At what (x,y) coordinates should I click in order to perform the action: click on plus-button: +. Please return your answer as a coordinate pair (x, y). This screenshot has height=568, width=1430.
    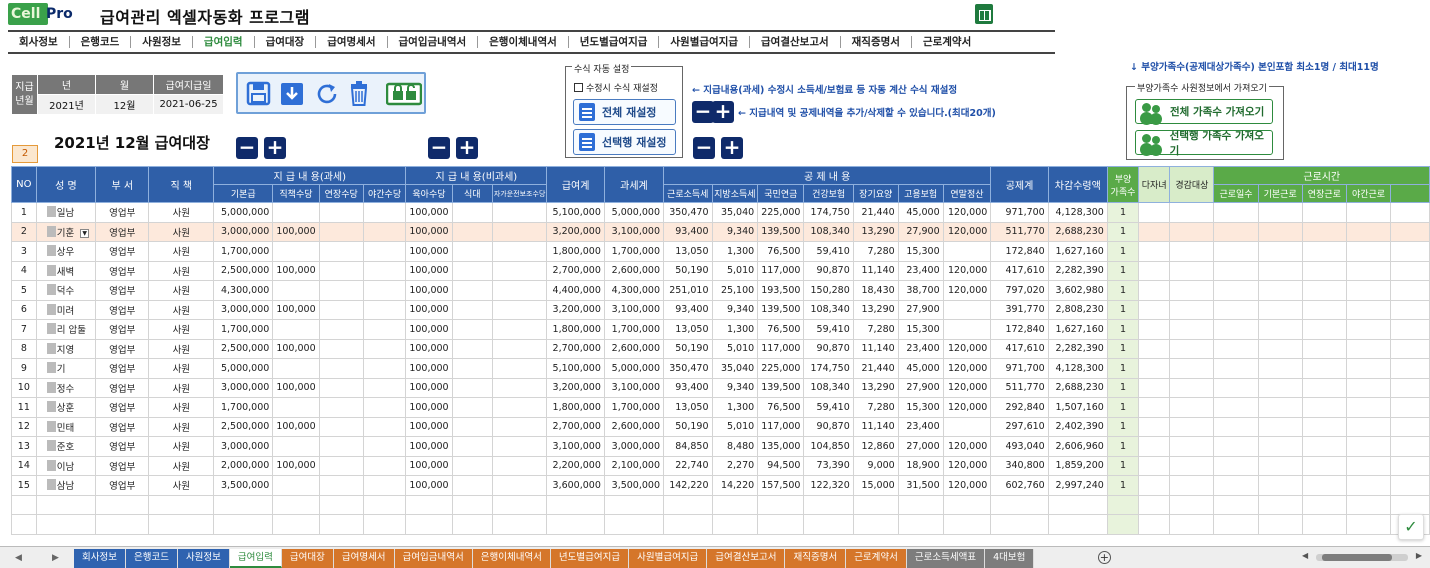
    Looking at the image, I should click on (723, 112).